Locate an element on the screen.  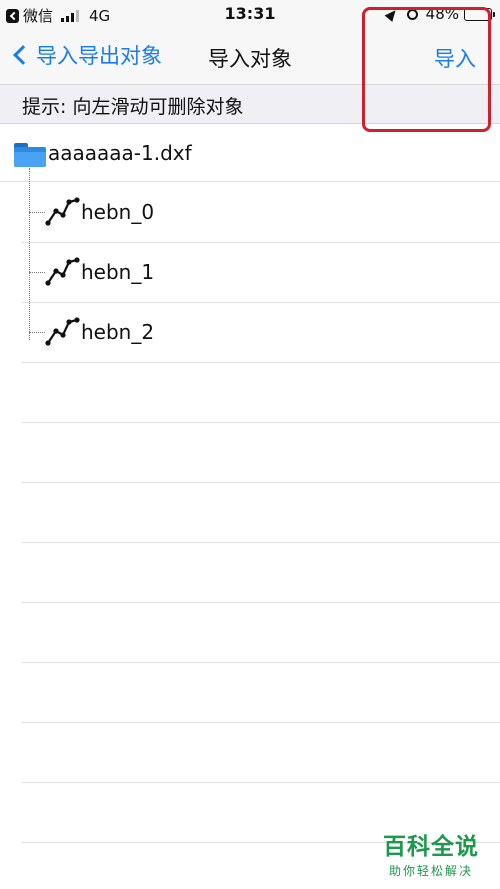
battery-percent: 48% is located at coordinates (442, 14).